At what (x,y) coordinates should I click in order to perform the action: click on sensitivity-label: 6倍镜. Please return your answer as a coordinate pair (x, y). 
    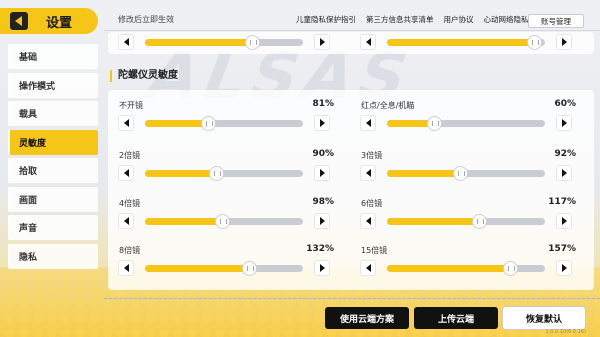
    Looking at the image, I should click on (372, 203).